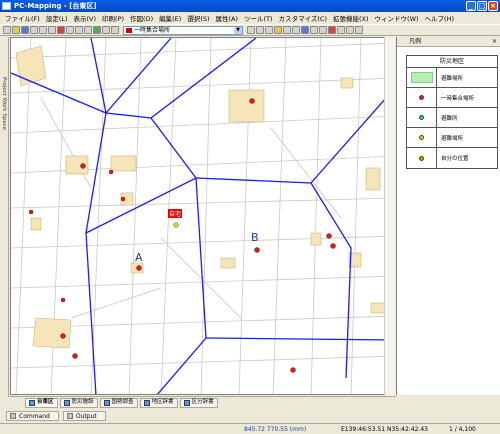  What do you see at coordinates (139, 257) in the screenshot?
I see `point-a-label: A` at bounding box center [139, 257].